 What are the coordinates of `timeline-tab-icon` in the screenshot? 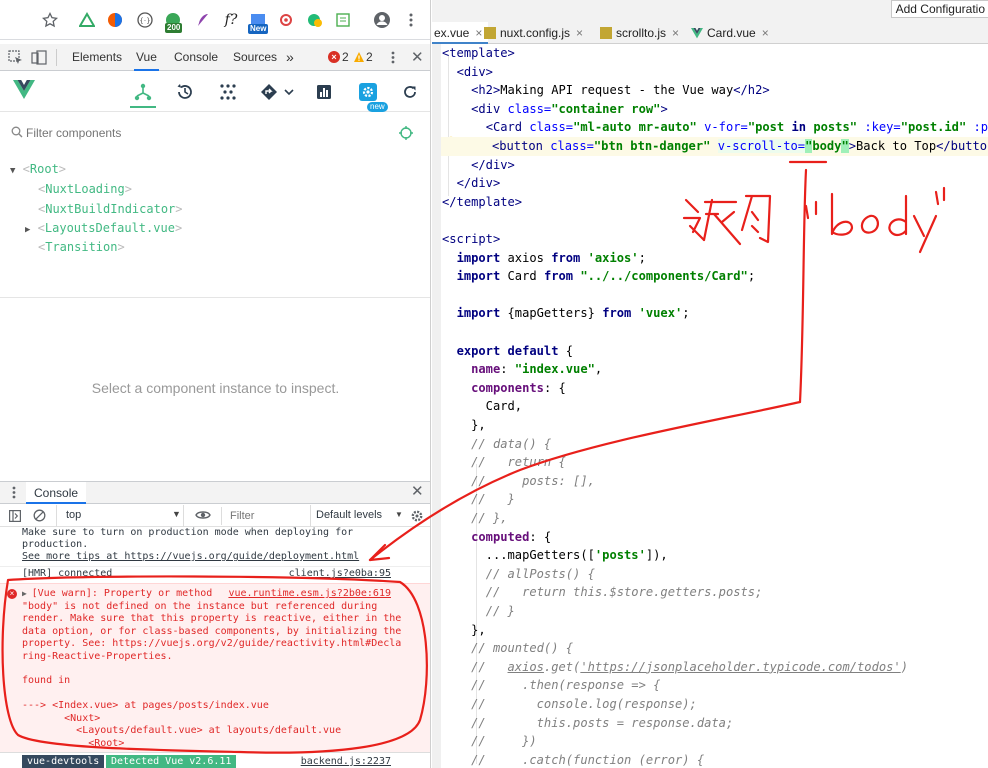 It's located at (185, 92).